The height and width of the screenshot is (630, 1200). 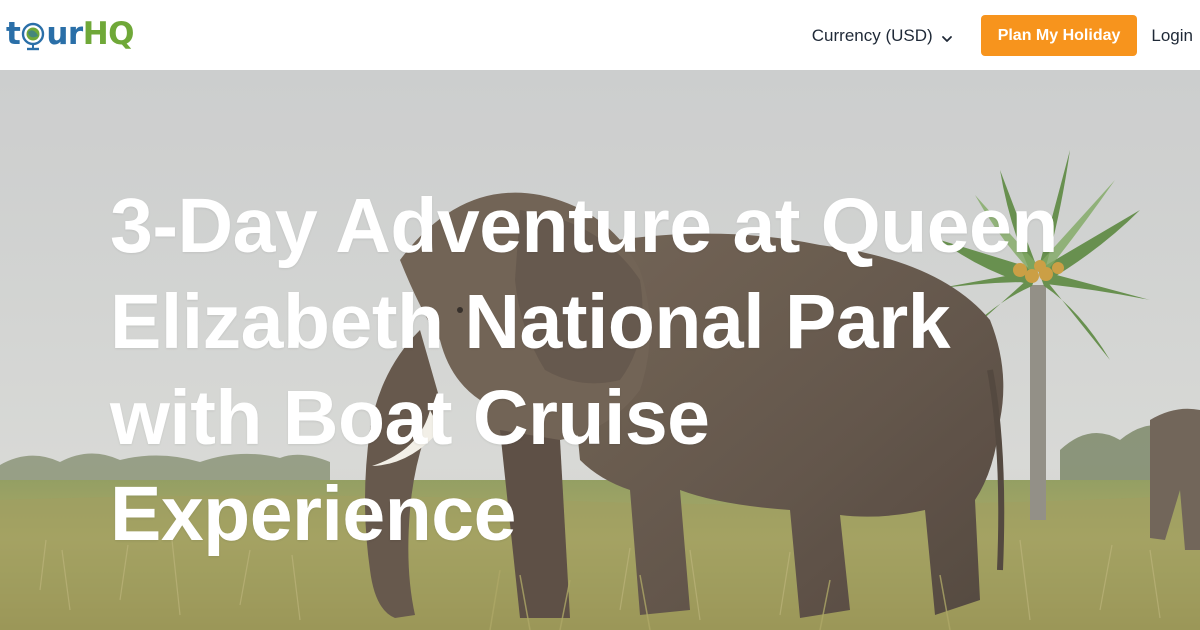 What do you see at coordinates (410, 466) in the screenshot?
I see `hero-title-line-3: with Boat Cruise Experience` at bounding box center [410, 466].